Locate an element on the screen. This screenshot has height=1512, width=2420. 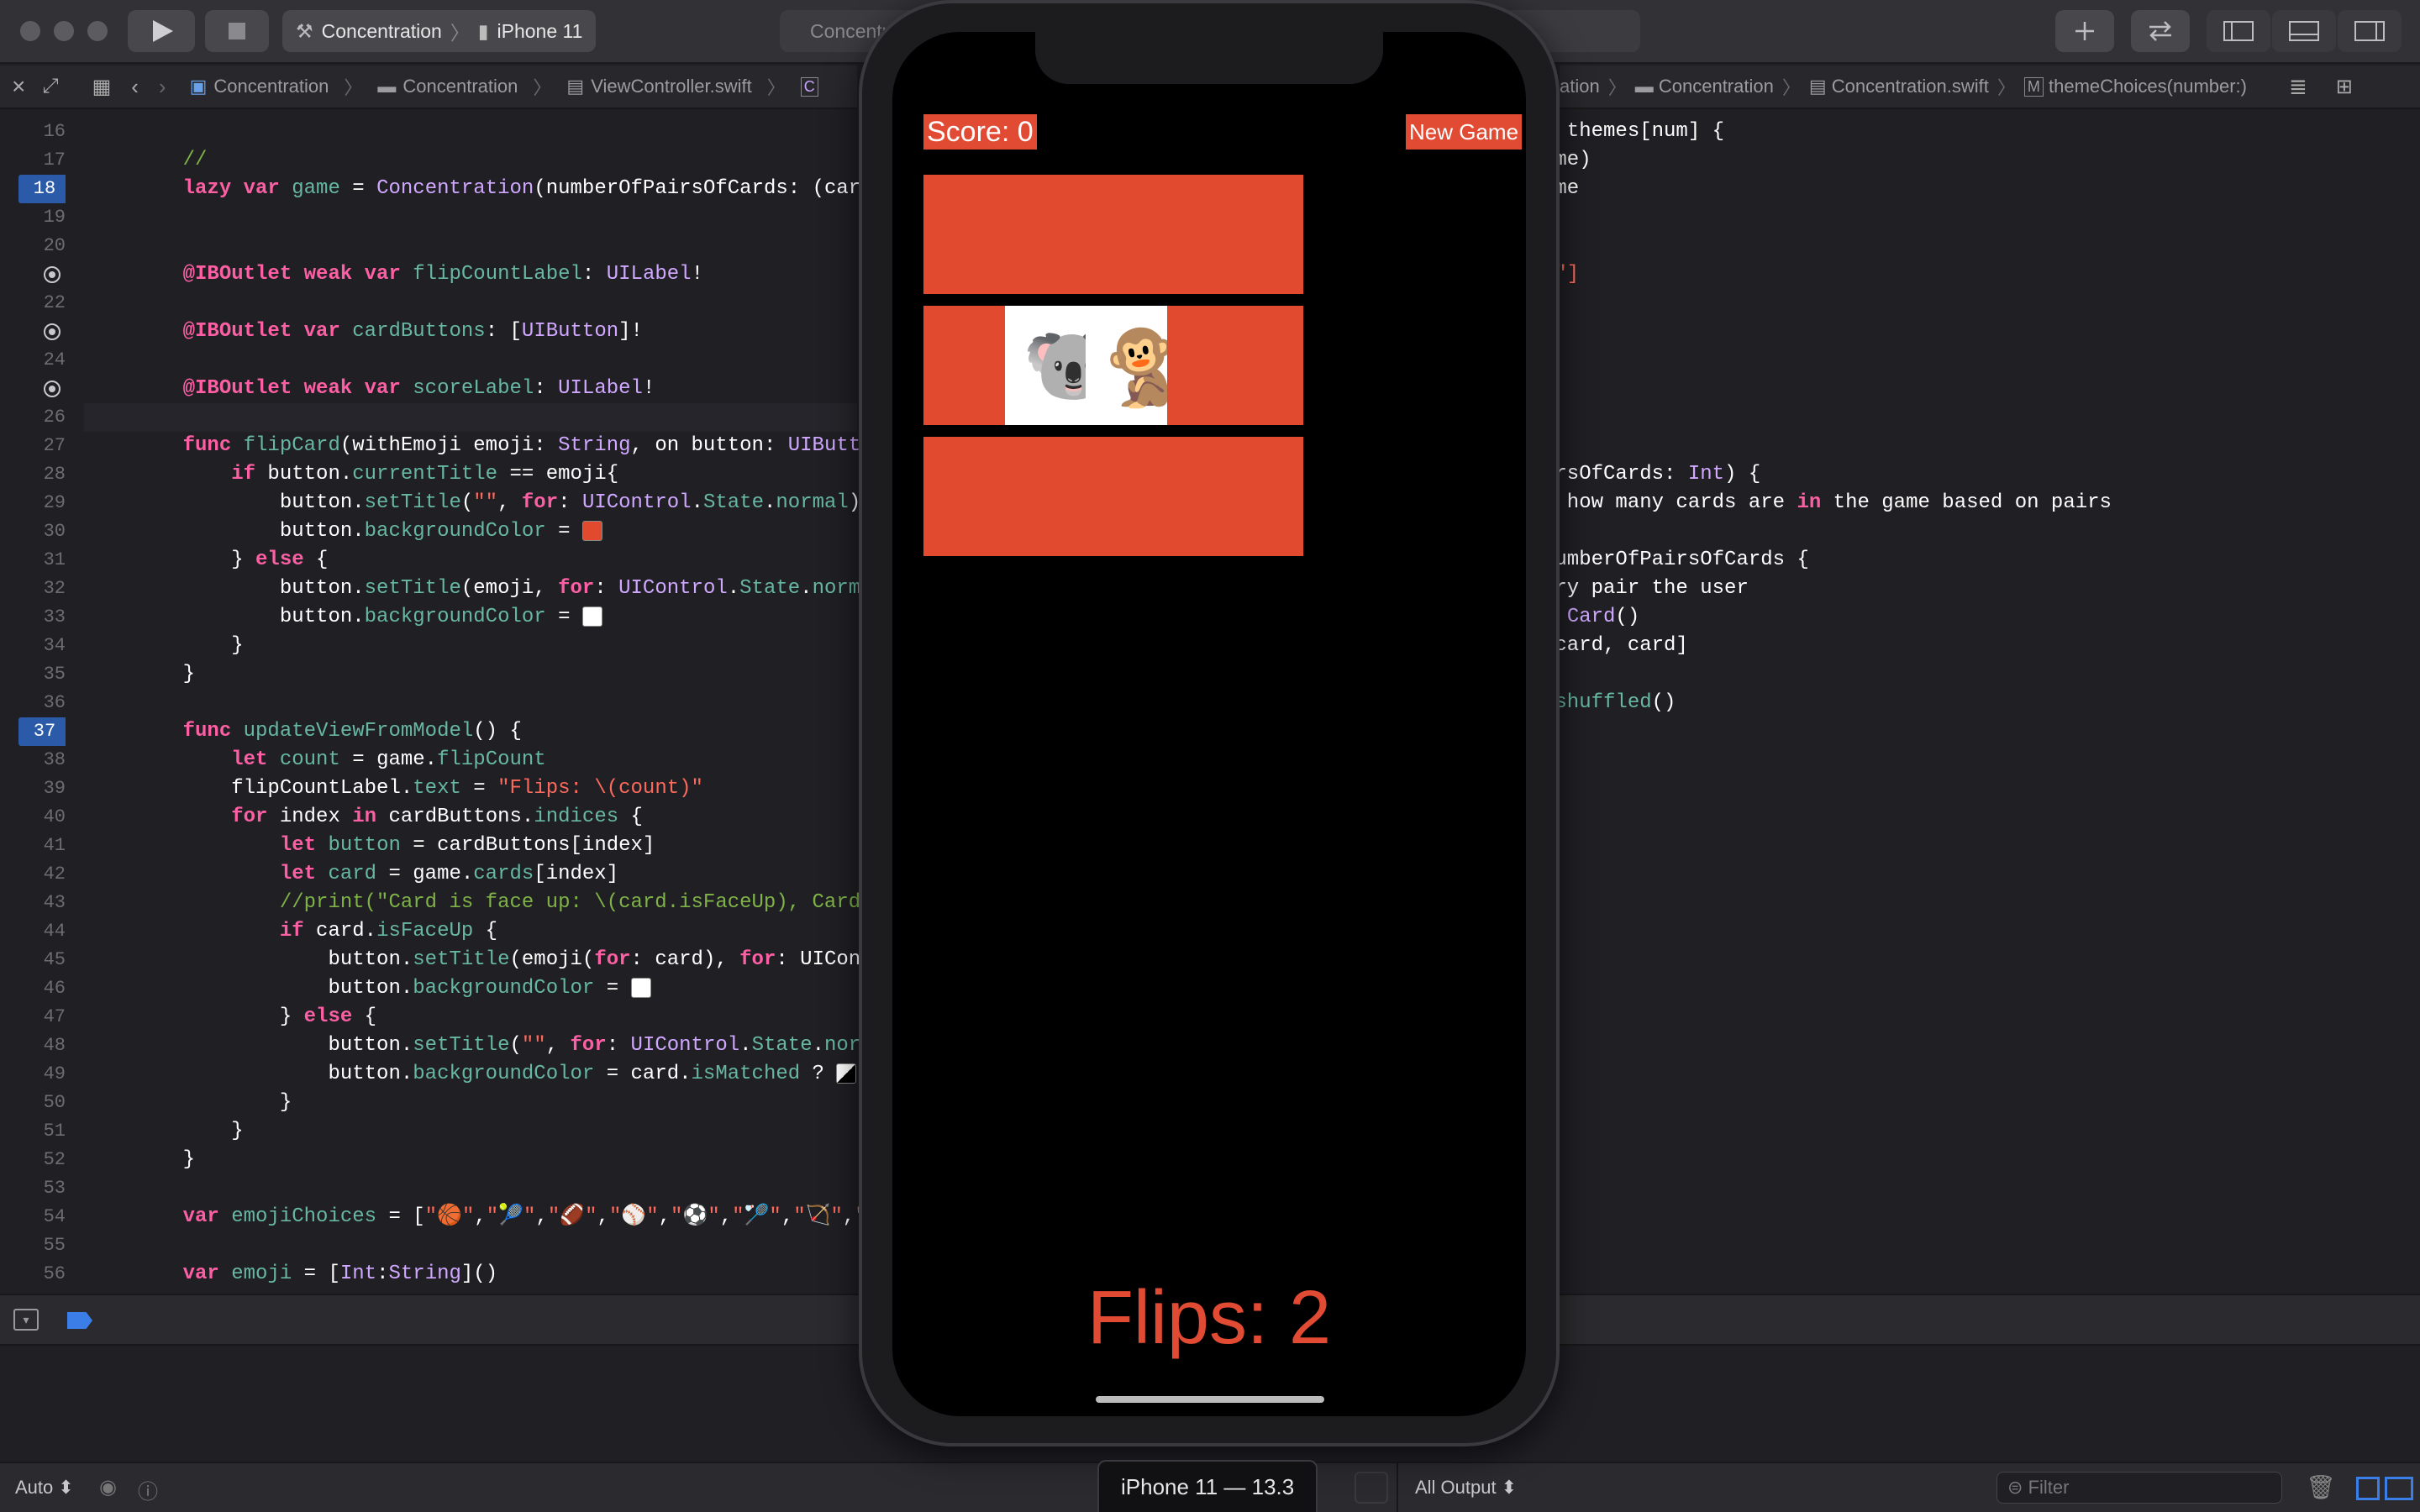
line-number: 20 is located at coordinates (33, 246).